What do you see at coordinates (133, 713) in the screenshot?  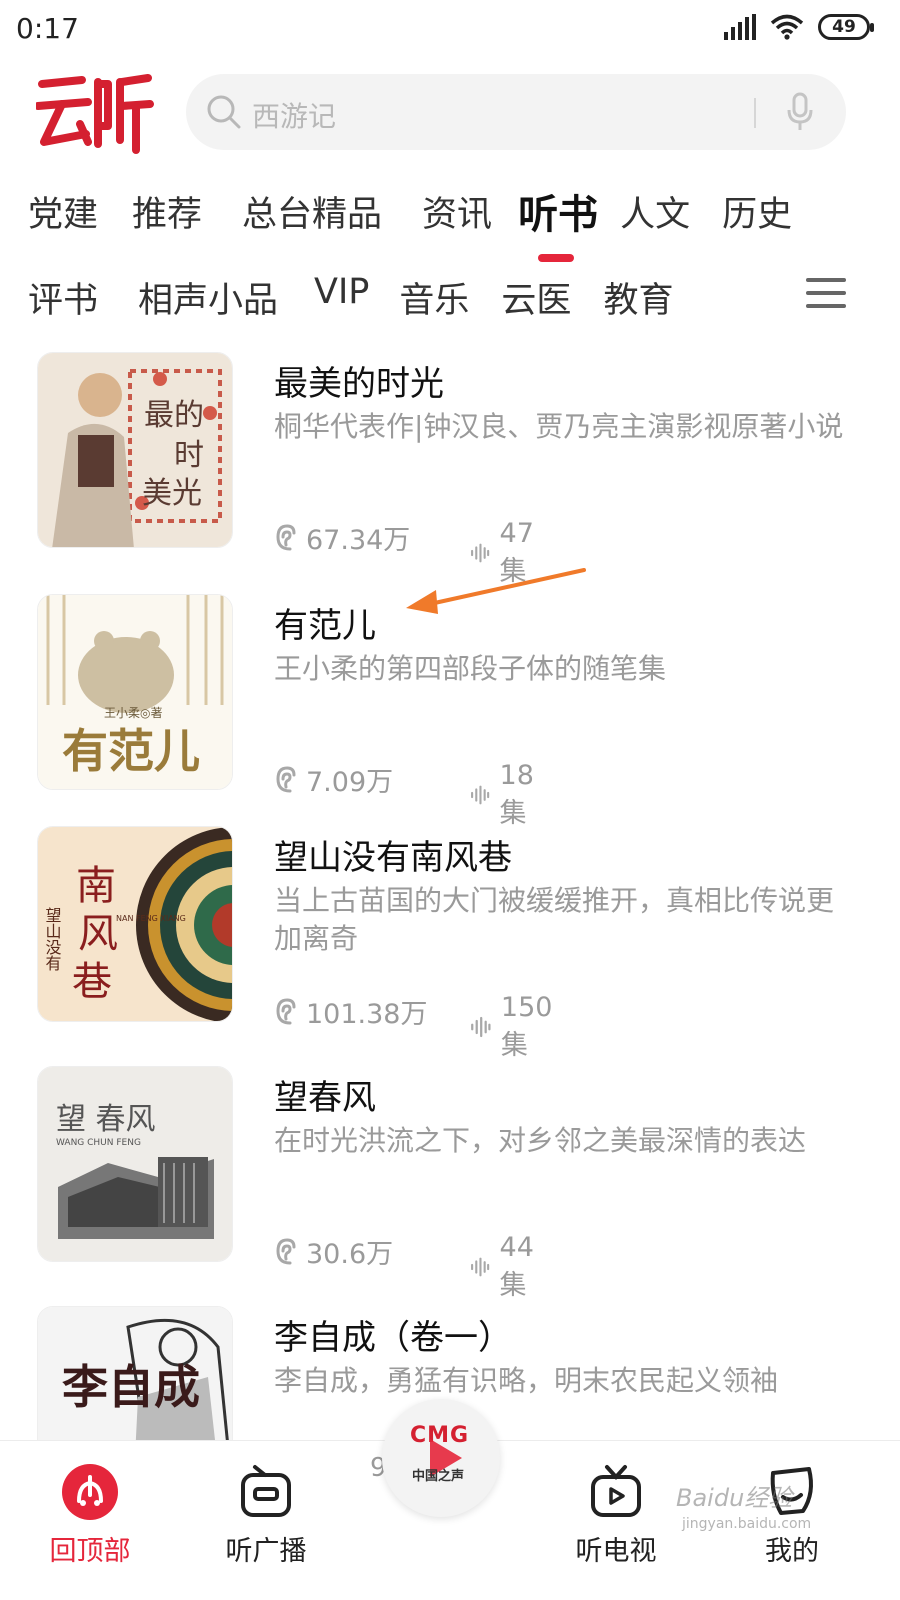 I see `cover-author: 王小柔◎著` at bounding box center [133, 713].